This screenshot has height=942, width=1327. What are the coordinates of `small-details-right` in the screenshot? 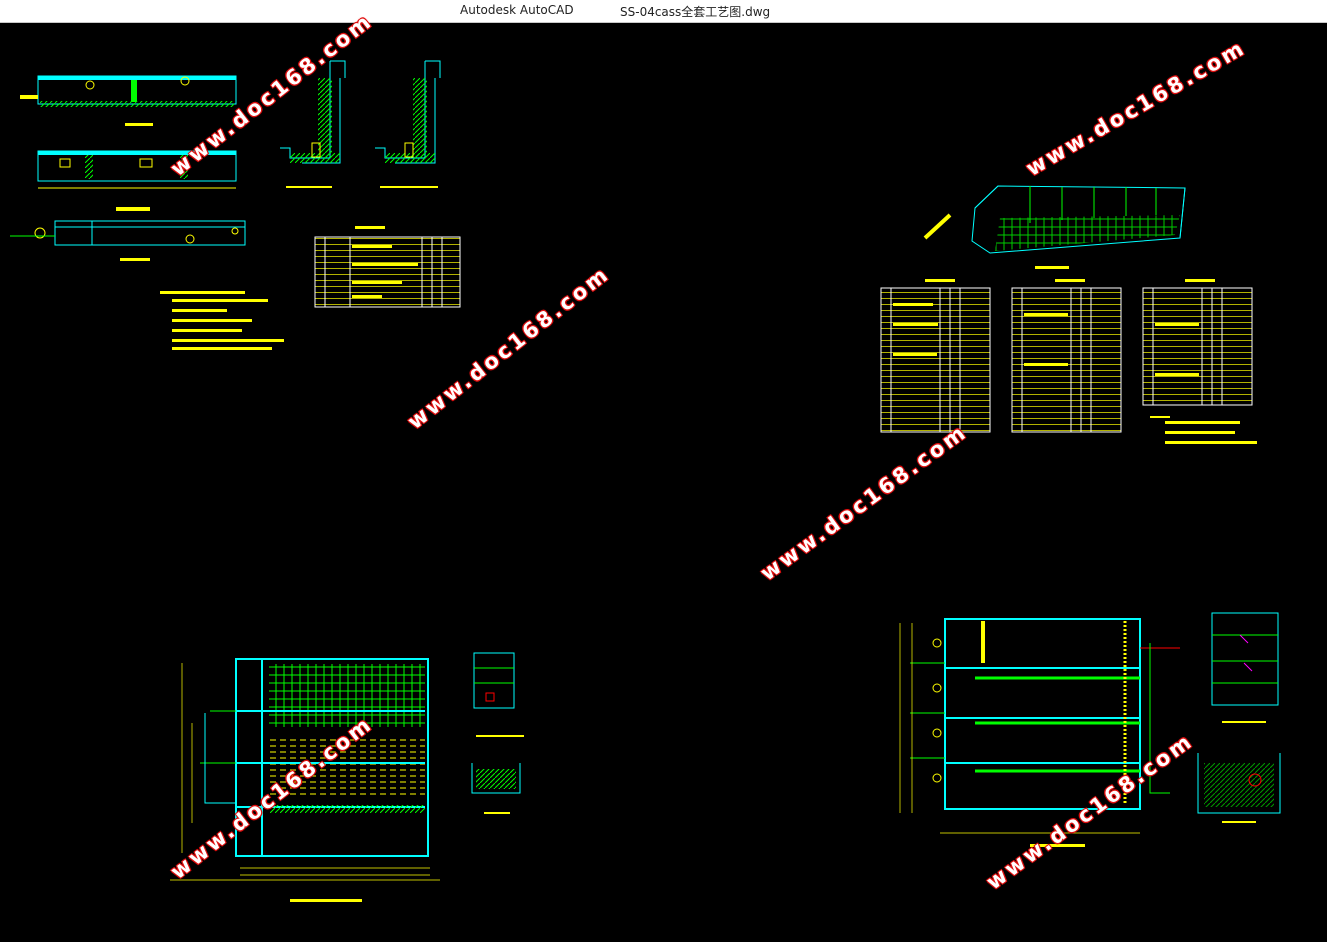 It's located at (1239, 717).